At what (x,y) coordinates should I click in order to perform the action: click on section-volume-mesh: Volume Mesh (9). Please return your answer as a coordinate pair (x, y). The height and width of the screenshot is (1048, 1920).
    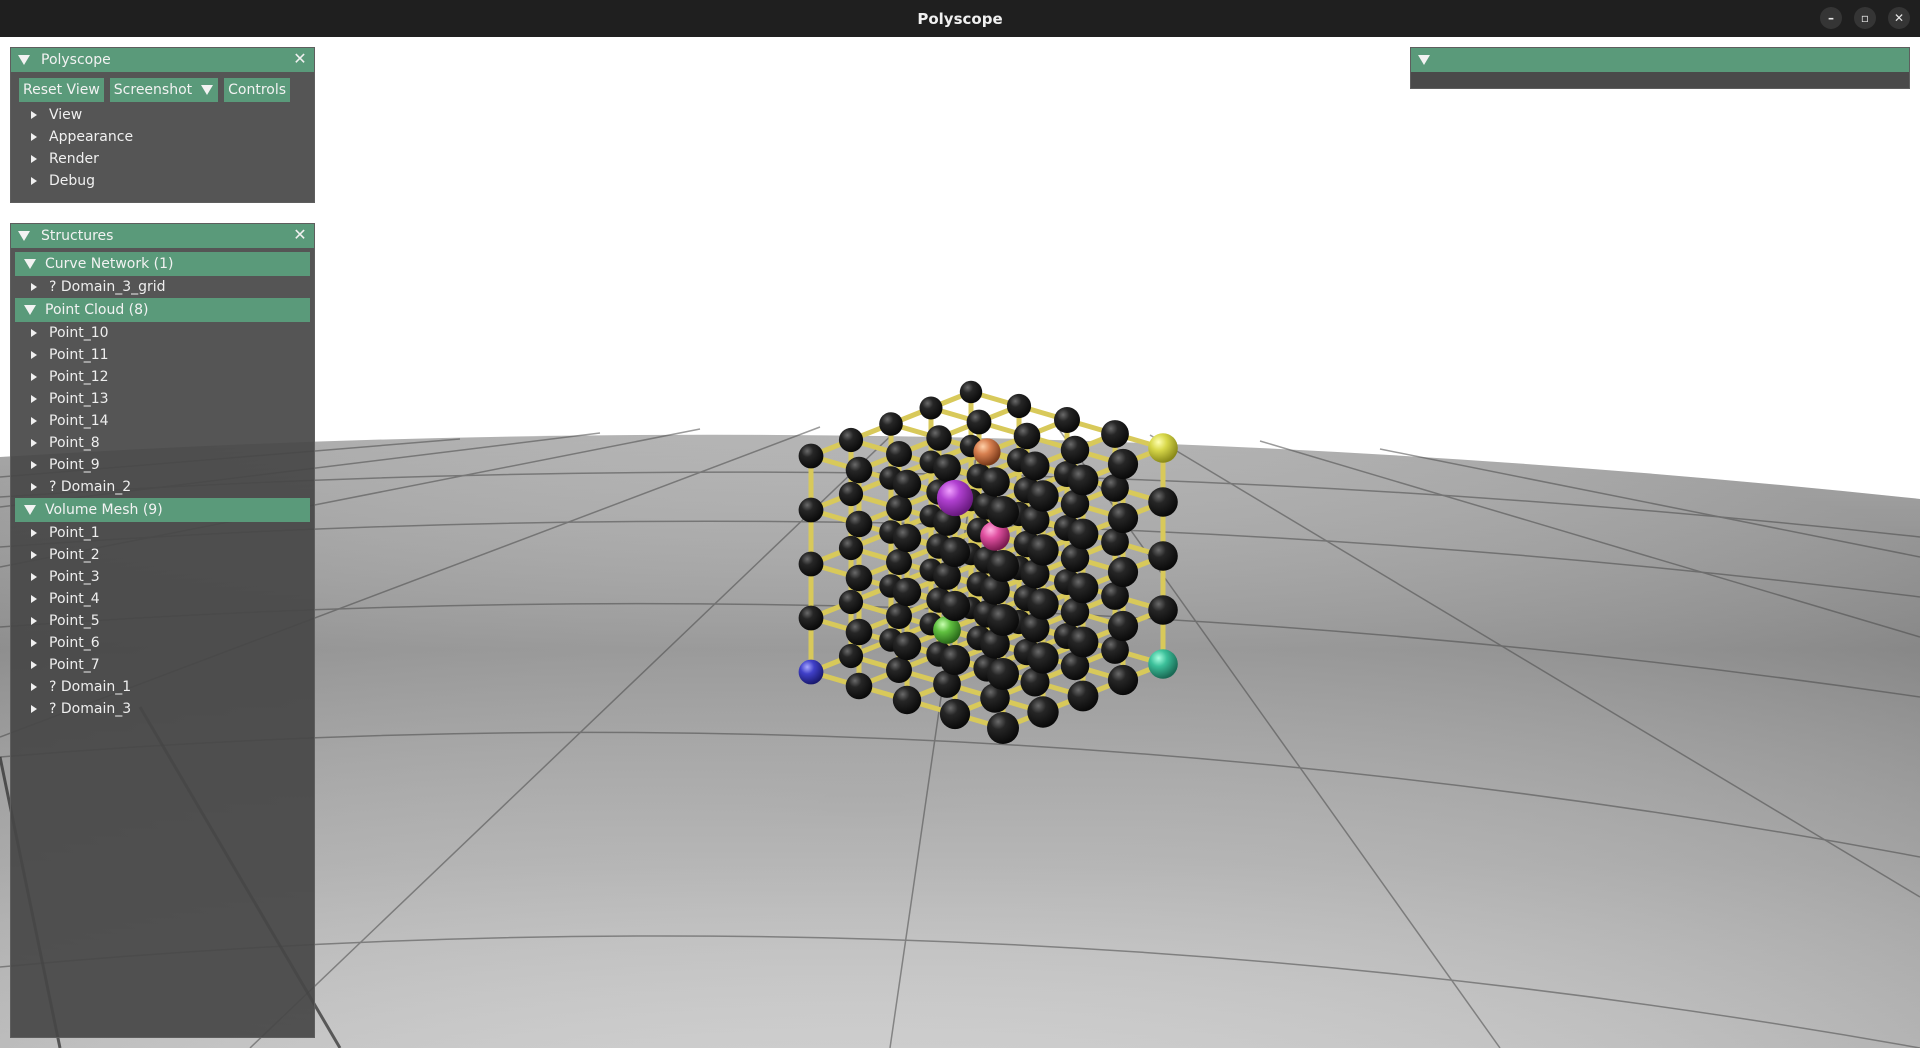
    Looking at the image, I should click on (162, 510).